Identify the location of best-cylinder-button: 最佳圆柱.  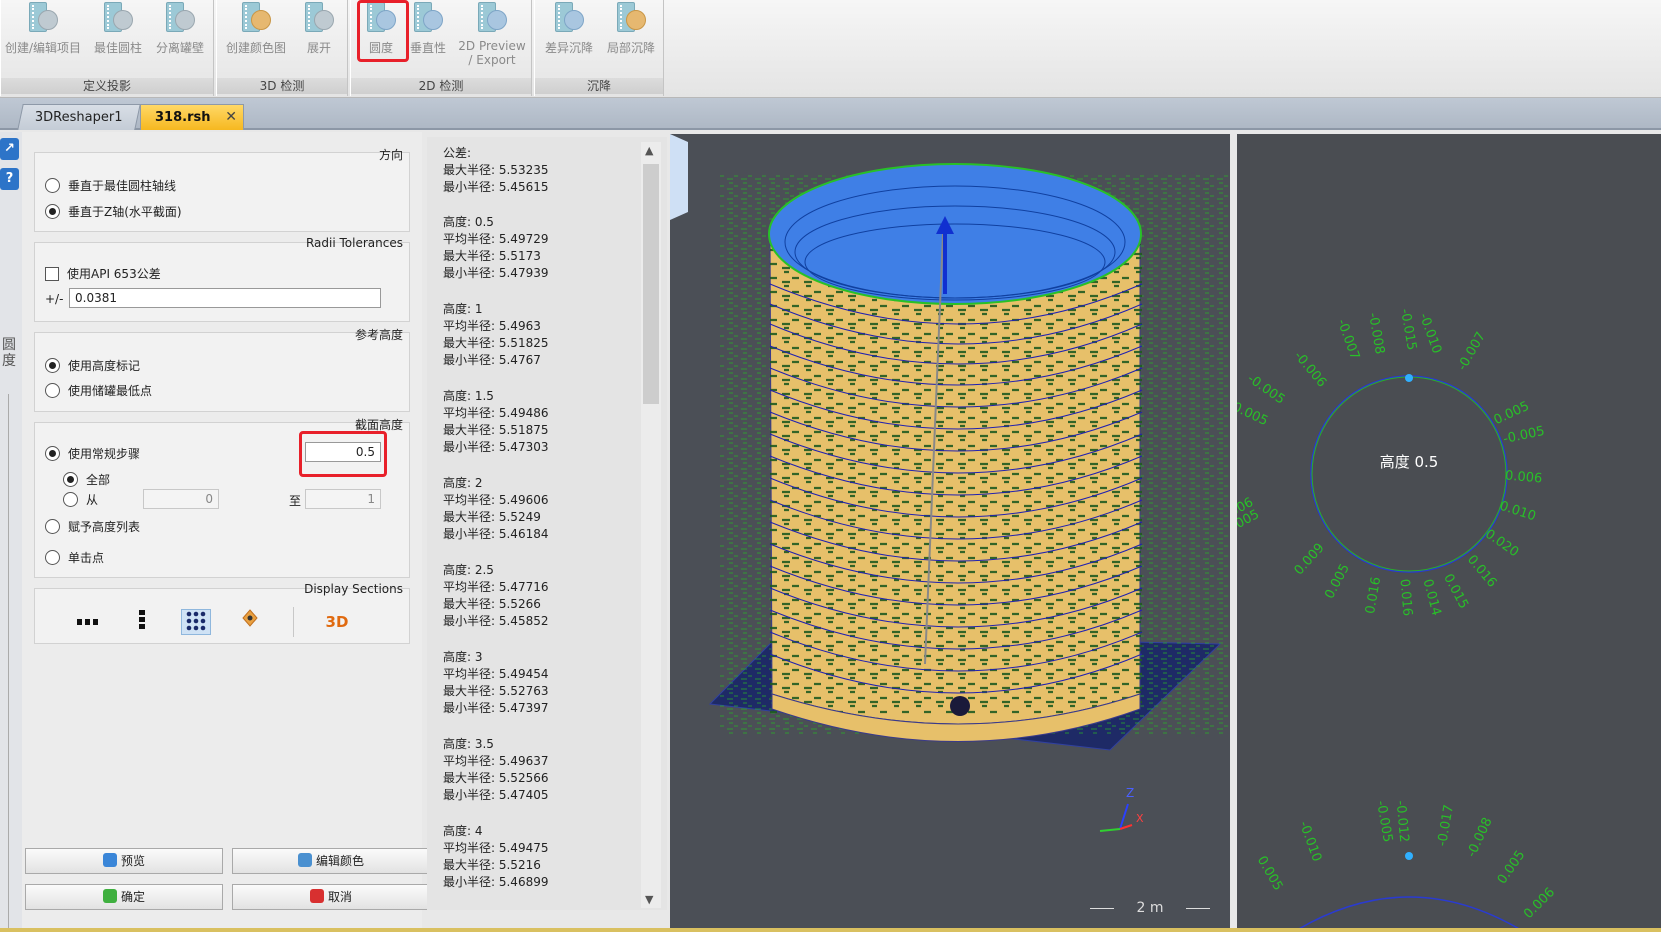
(118, 28).